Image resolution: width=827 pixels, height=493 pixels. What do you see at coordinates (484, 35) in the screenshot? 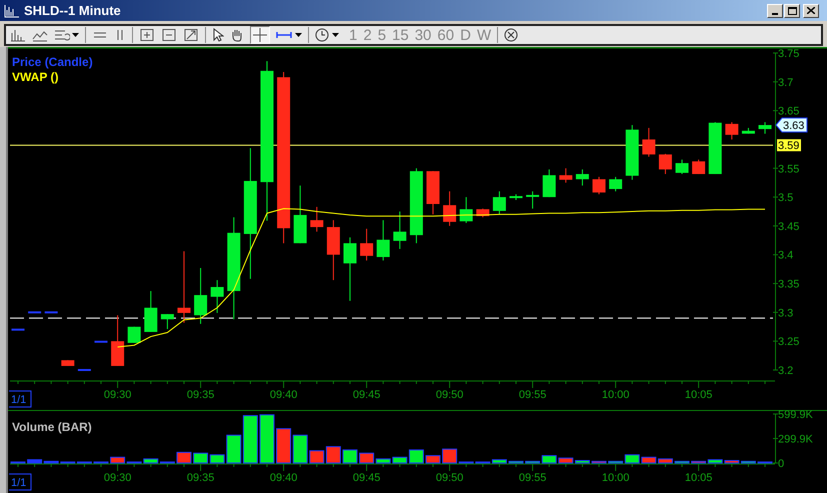
I see `period-button: W` at bounding box center [484, 35].